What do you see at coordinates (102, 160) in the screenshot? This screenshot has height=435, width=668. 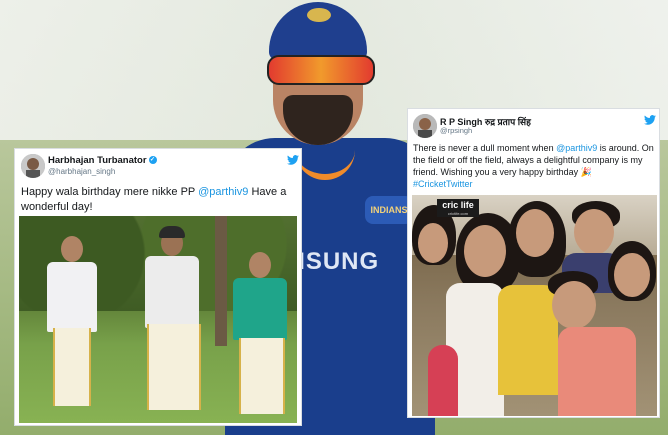 I see `tweet-author-name: Harbhajan Turbanator ✓` at bounding box center [102, 160].